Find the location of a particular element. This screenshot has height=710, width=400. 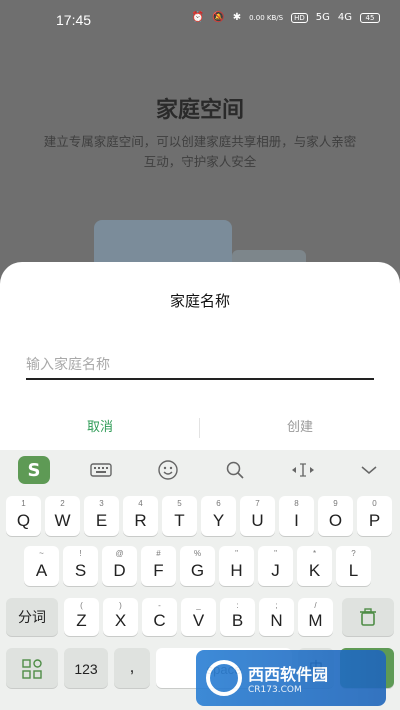

key-label: K is located at coordinates (314, 570).